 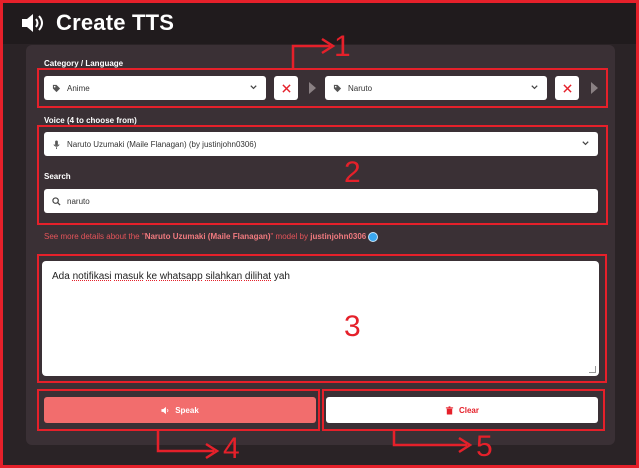 I want to click on details-prefix: See more details about the ", so click(x=94, y=237).